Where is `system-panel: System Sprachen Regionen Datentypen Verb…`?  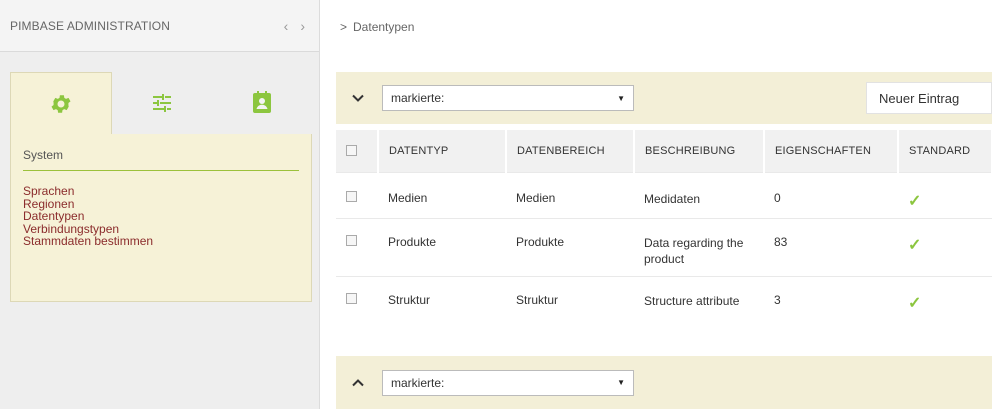 system-panel: System Sprachen Regionen Datentypen Verb… is located at coordinates (161, 218).